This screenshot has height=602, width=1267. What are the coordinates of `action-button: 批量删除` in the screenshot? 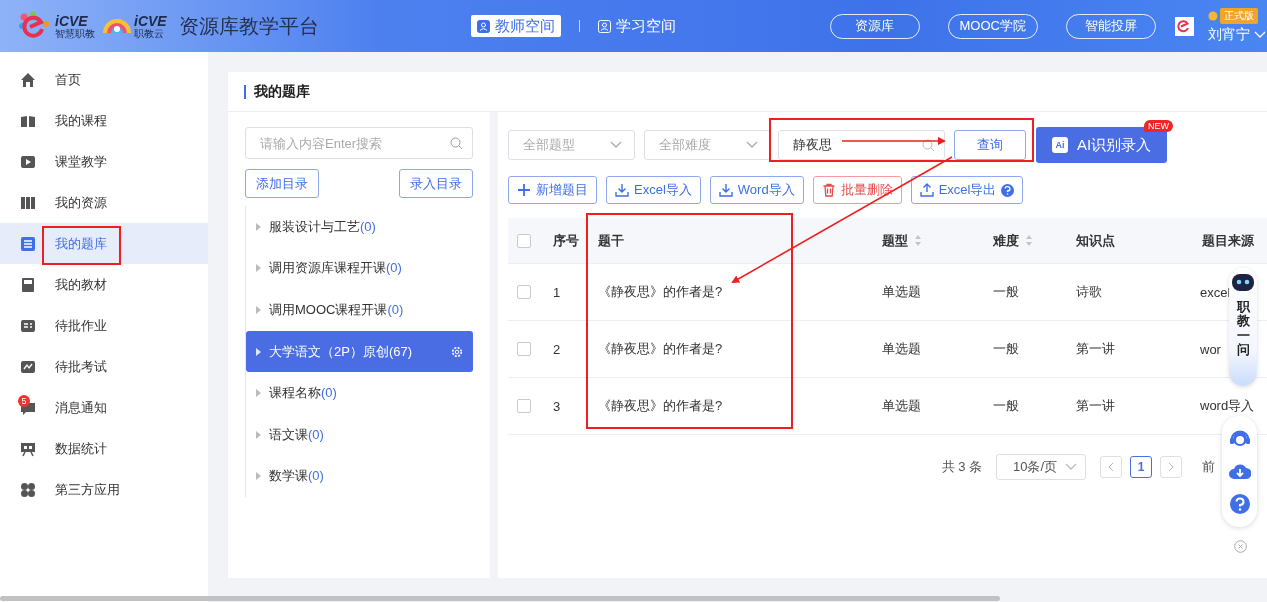 It's located at (857, 190).